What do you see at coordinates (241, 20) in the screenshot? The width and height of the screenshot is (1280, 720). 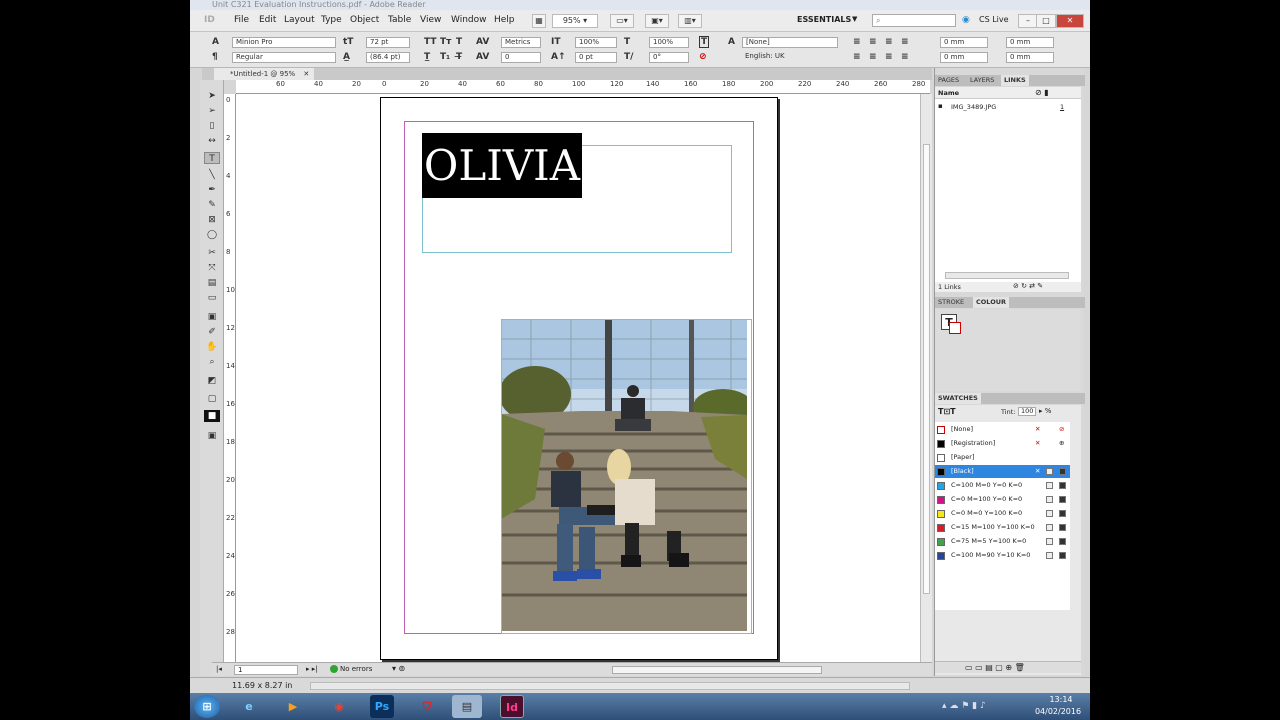 I see `menu-file: File` at bounding box center [241, 20].